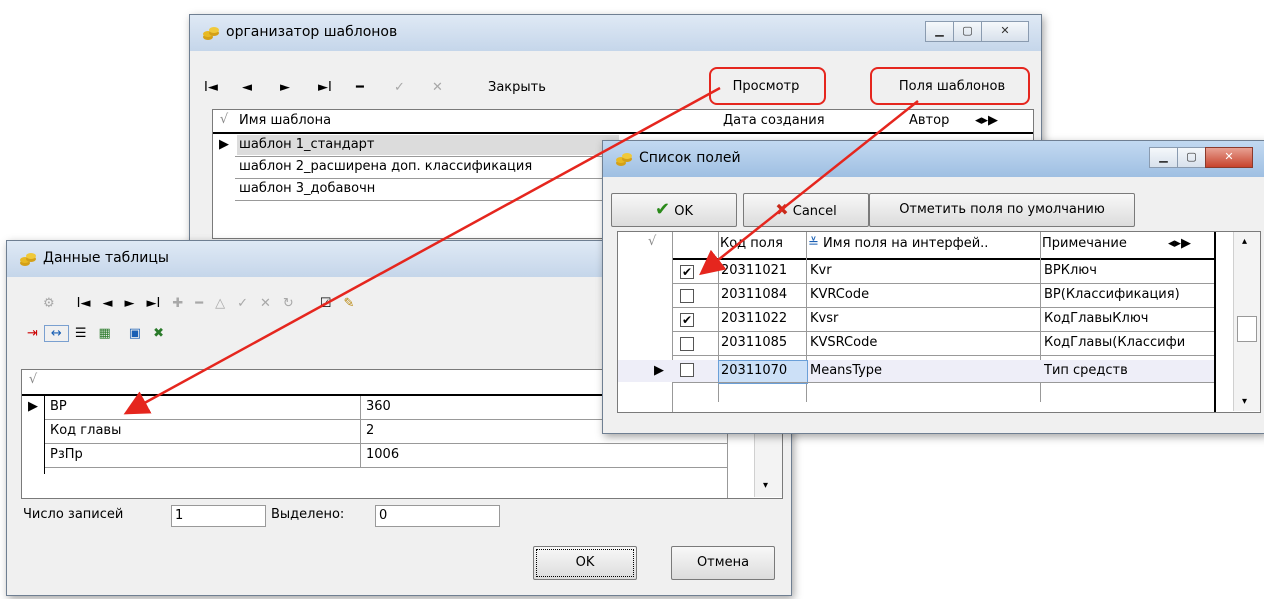  I want to click on delete-record-button: ━, so click(369, 87).